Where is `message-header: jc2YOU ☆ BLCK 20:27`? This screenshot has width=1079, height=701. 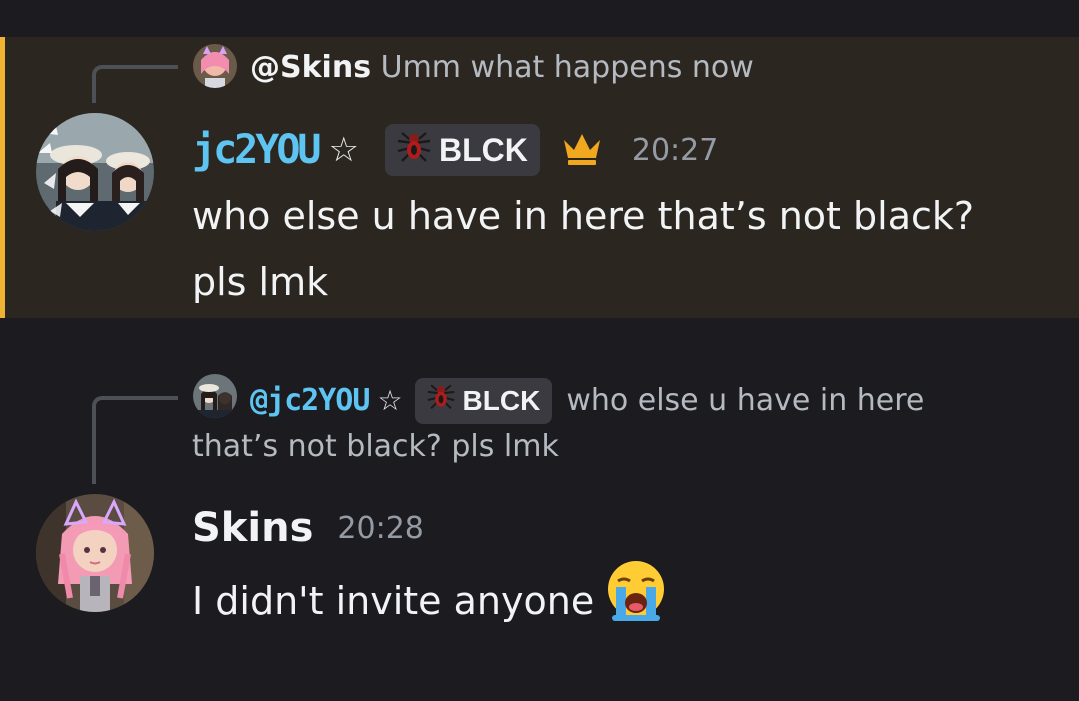 message-header: jc2YOU ☆ BLCK 20:27 is located at coordinates (455, 150).